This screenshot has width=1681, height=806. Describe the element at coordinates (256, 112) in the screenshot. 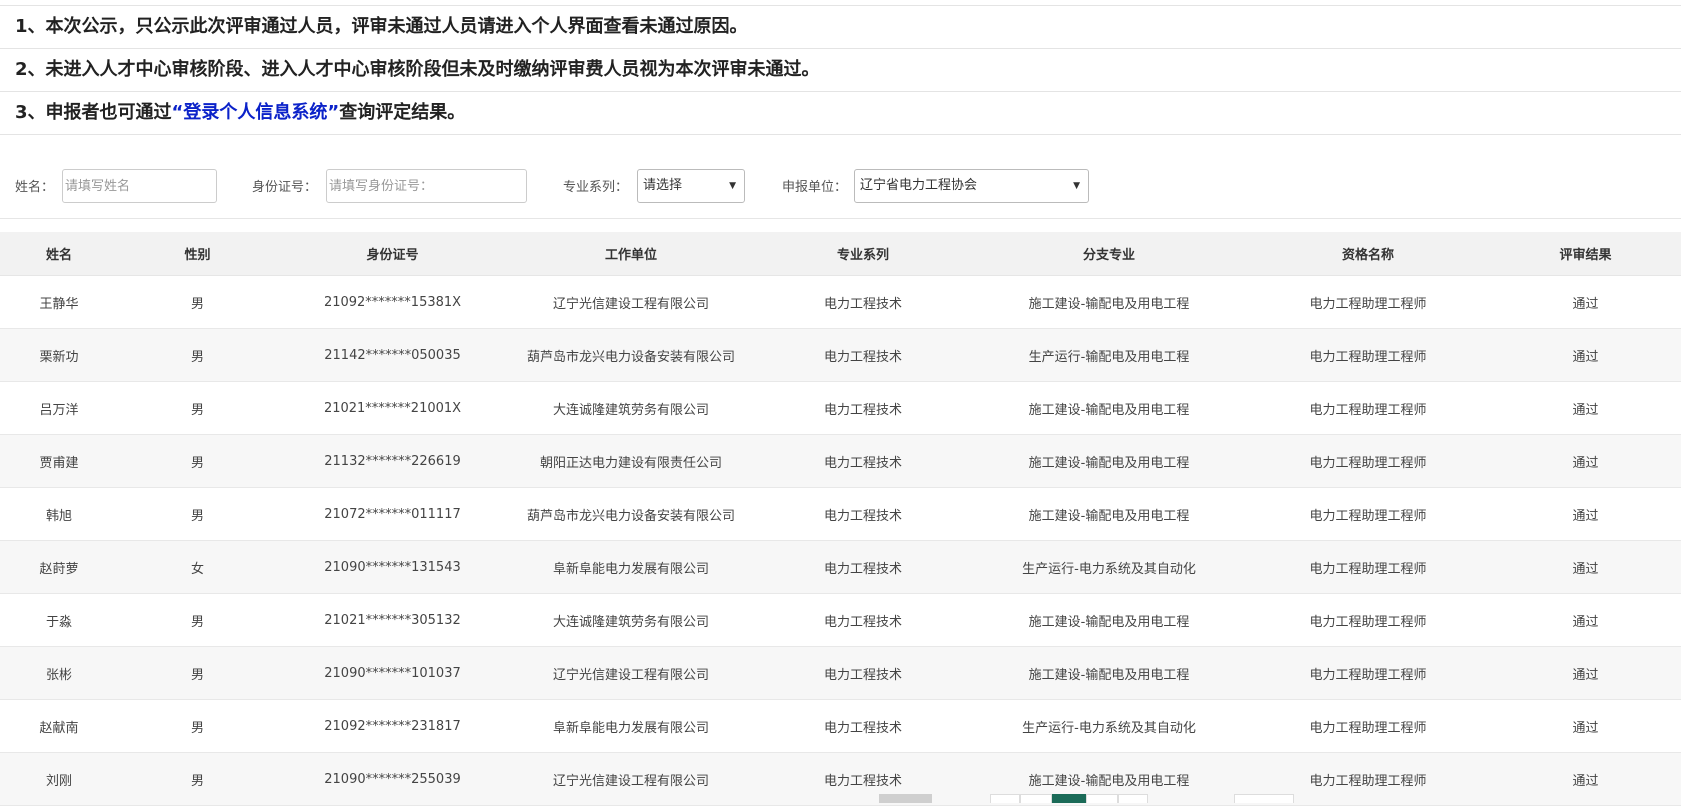

I see `login-system-link: “登录个人信息系统”` at that location.